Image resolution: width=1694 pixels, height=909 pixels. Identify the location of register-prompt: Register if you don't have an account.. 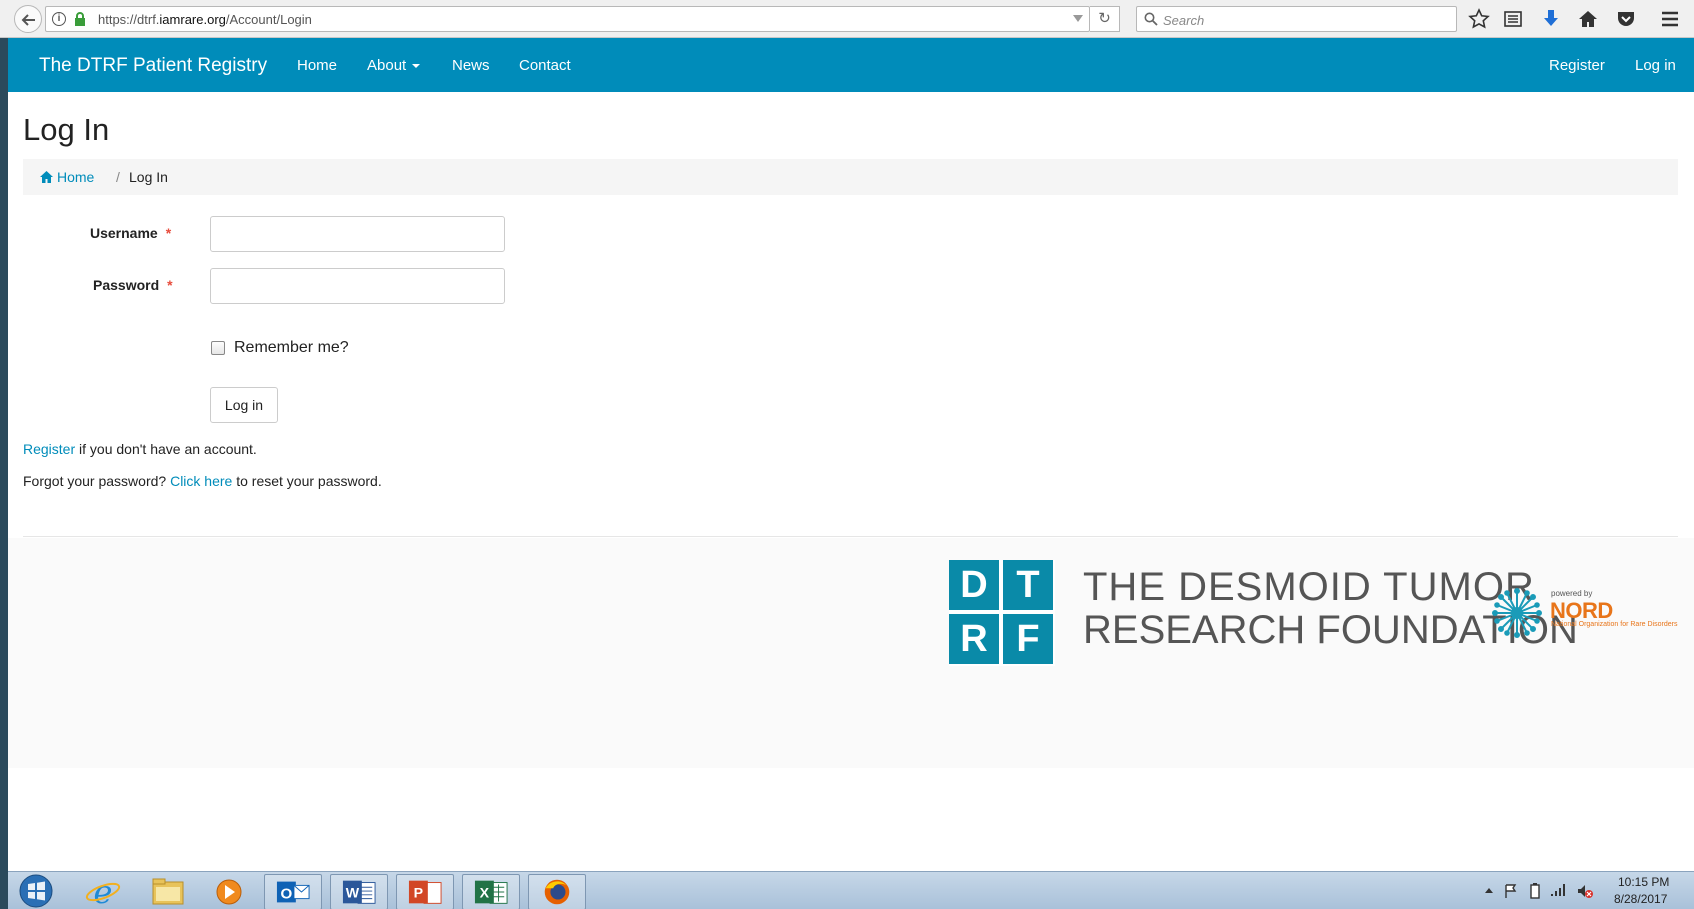
(140, 449).